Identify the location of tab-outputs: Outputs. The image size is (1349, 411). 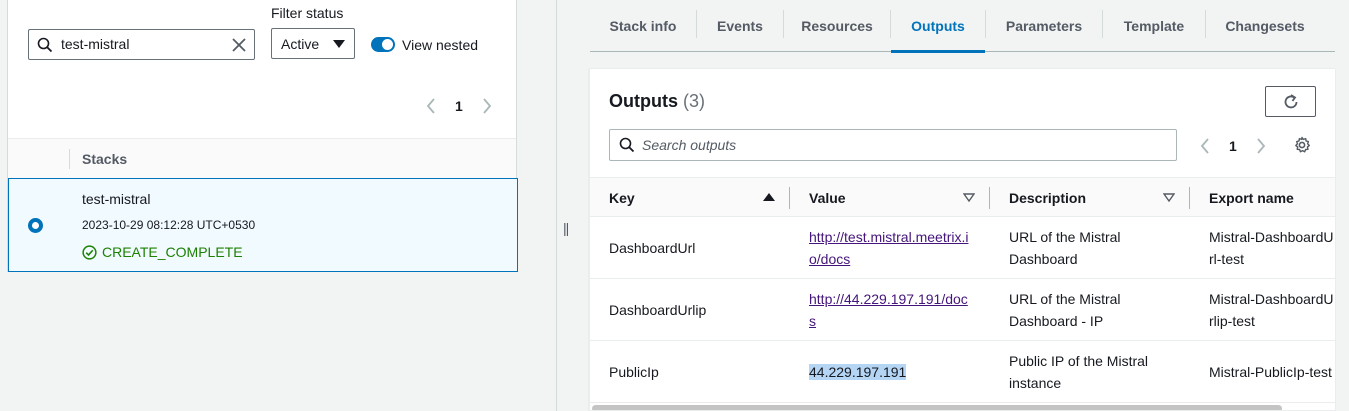
(938, 26).